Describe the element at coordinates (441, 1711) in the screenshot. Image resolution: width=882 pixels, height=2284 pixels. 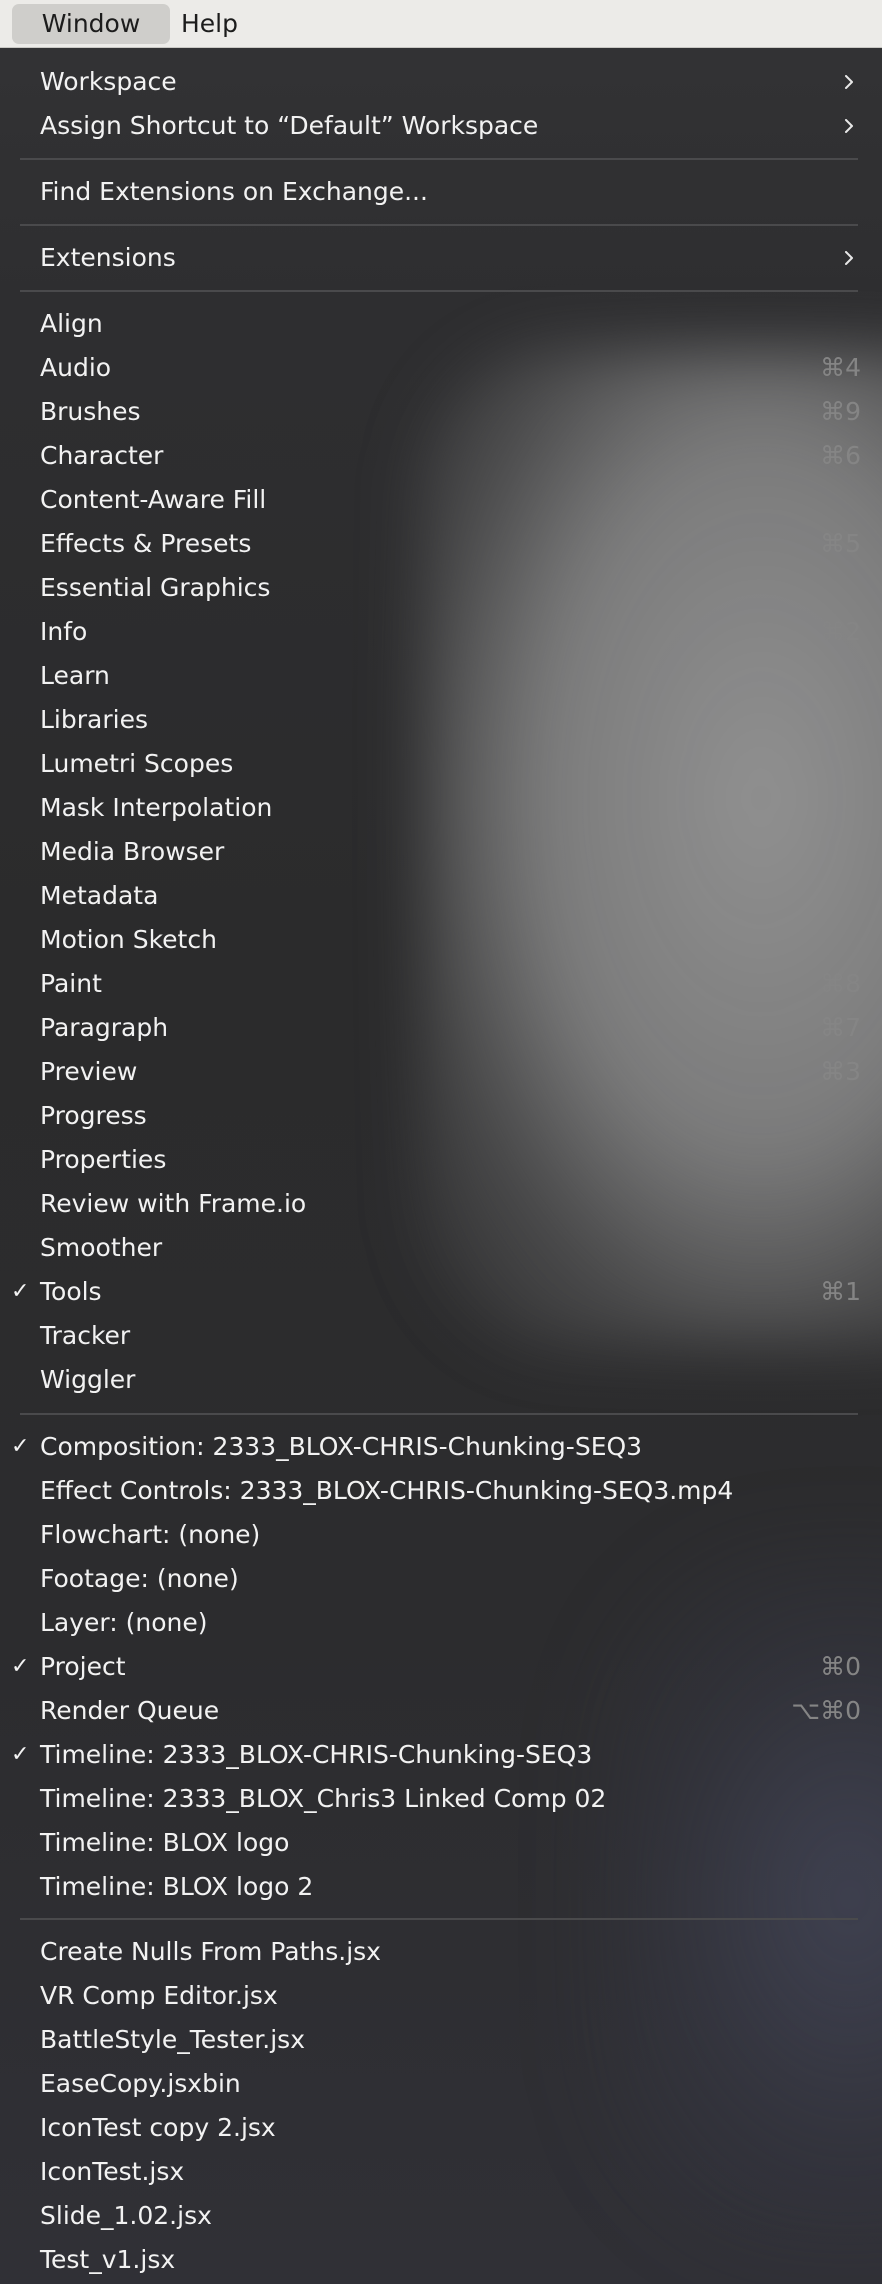
I see `menu-item-render-queue: Render Queue ⌥⌘0` at that location.